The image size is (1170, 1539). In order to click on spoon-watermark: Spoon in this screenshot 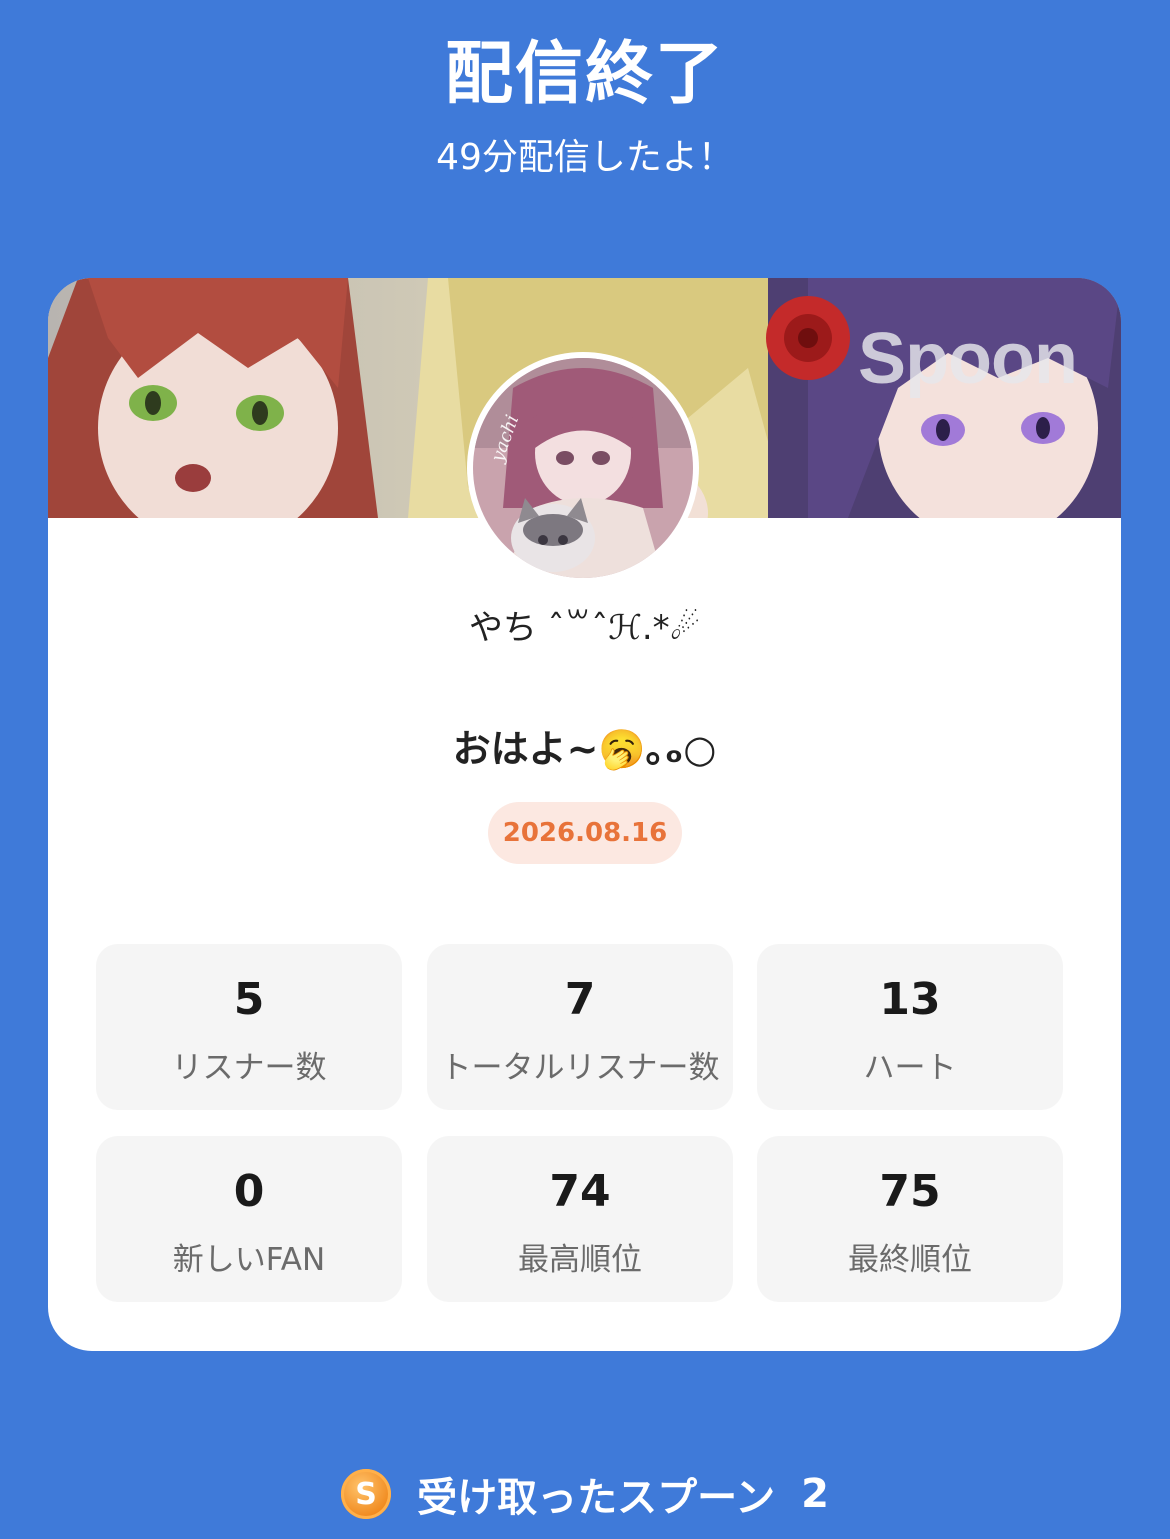, I will do `click(968, 359)`.